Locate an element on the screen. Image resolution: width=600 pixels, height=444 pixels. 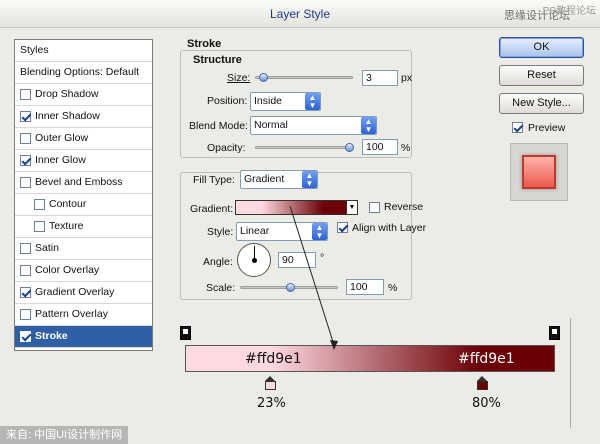
annotation-arrow is located at coordinates (313, 277).